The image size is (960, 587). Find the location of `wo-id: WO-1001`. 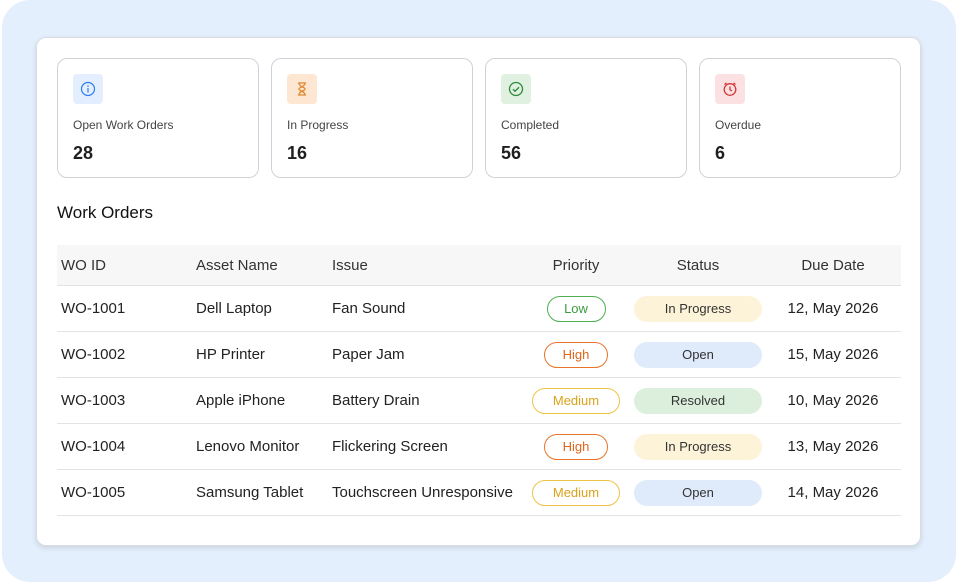

wo-id: WO-1001 is located at coordinates (93, 308).